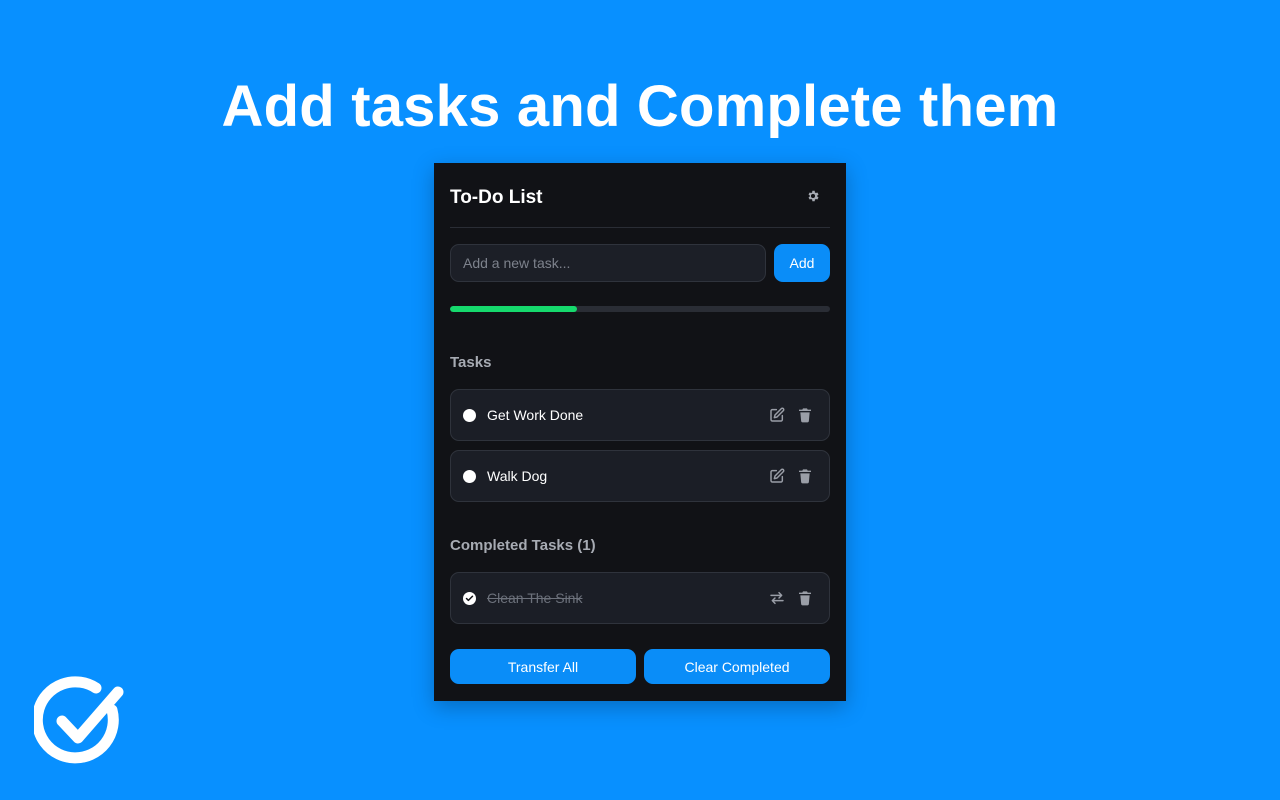 Image resolution: width=1280 pixels, height=800 pixels. I want to click on new-task-input, so click(608, 263).